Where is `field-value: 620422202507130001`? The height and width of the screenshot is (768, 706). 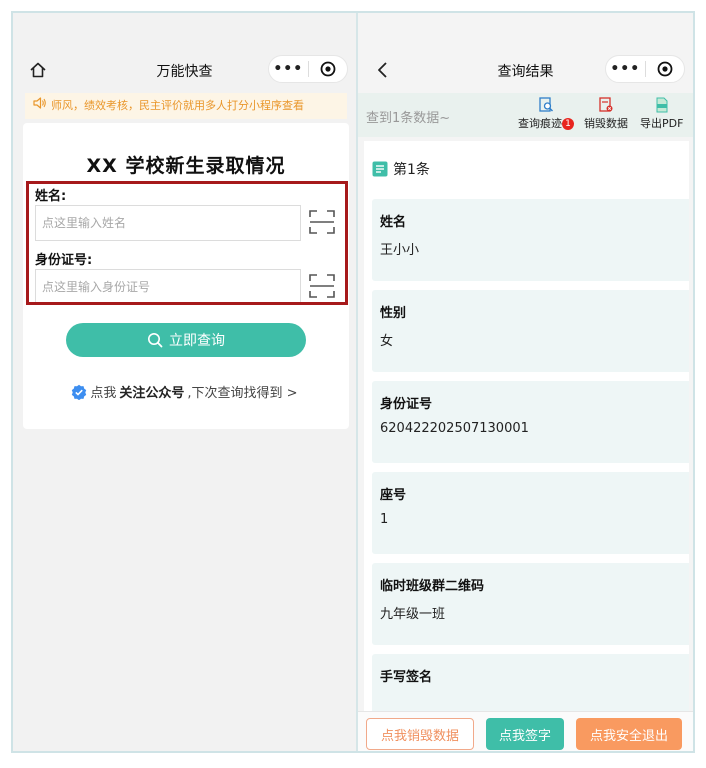
field-value: 620422202507130001 is located at coordinates (454, 428).